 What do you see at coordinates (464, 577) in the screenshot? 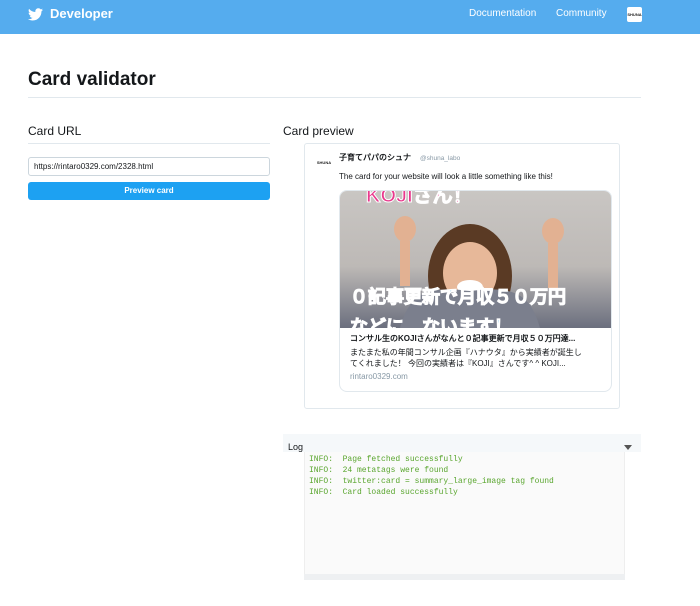
I see `log-scrollbar` at bounding box center [464, 577].